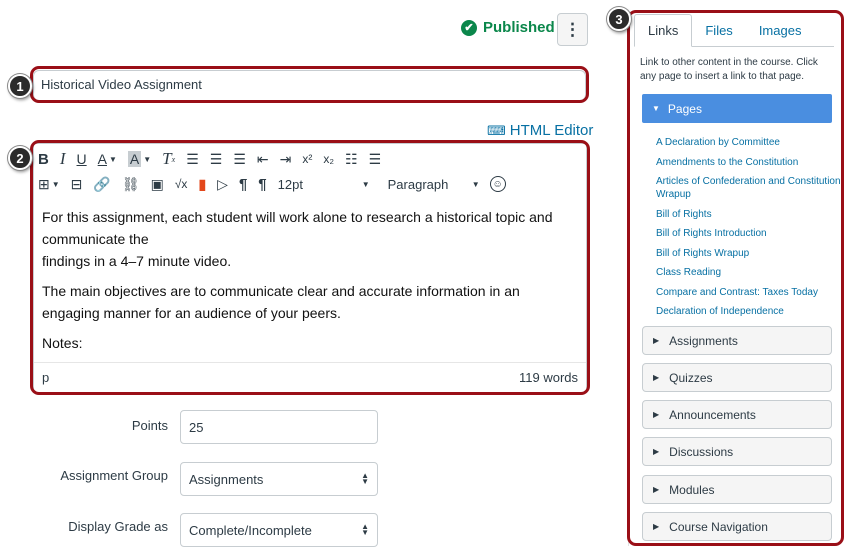 Image resolution: width=855 pixels, height=555 pixels. I want to click on announcements-section: ▶ Announcements, so click(737, 414).